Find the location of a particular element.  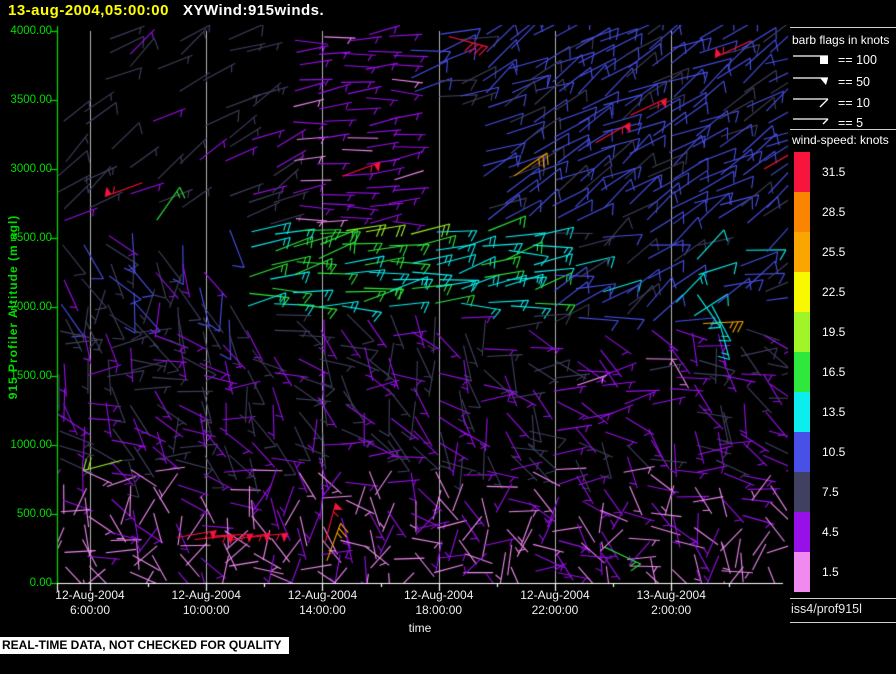

x-tick-time: 2:00:00 is located at coordinates (671, 610).